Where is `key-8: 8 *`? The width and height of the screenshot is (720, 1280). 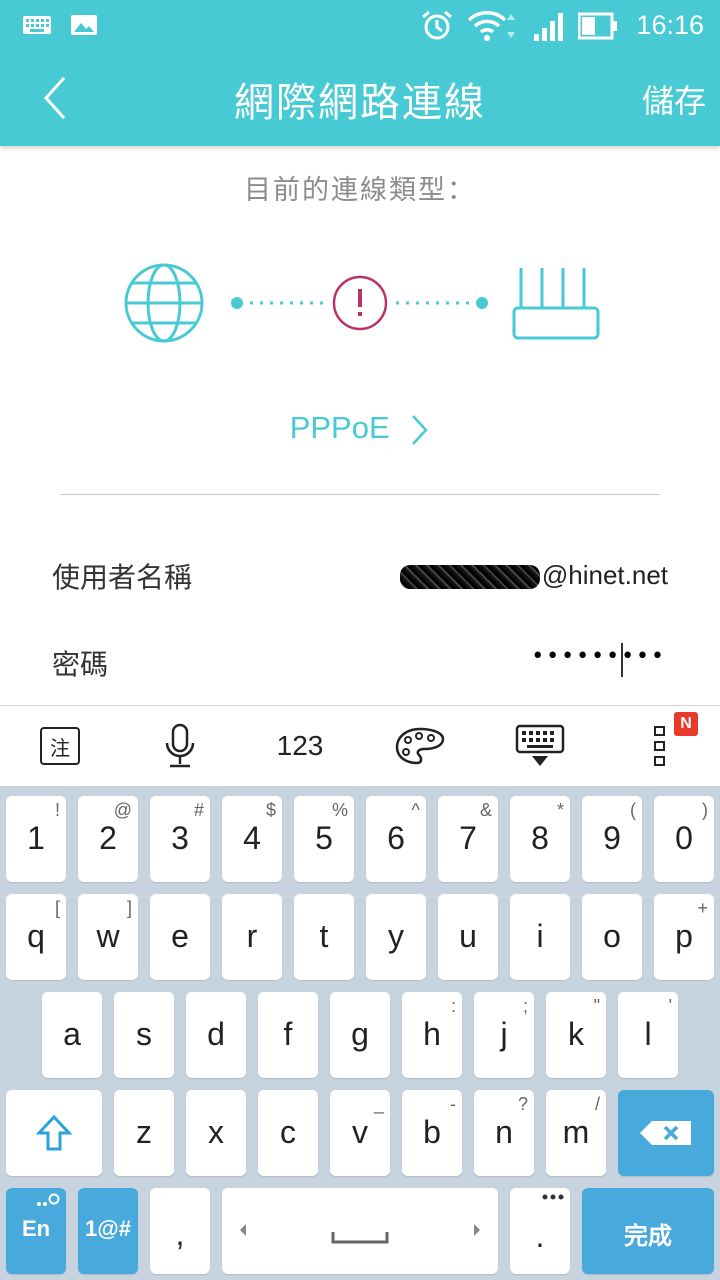 key-8: 8 * is located at coordinates (540, 839).